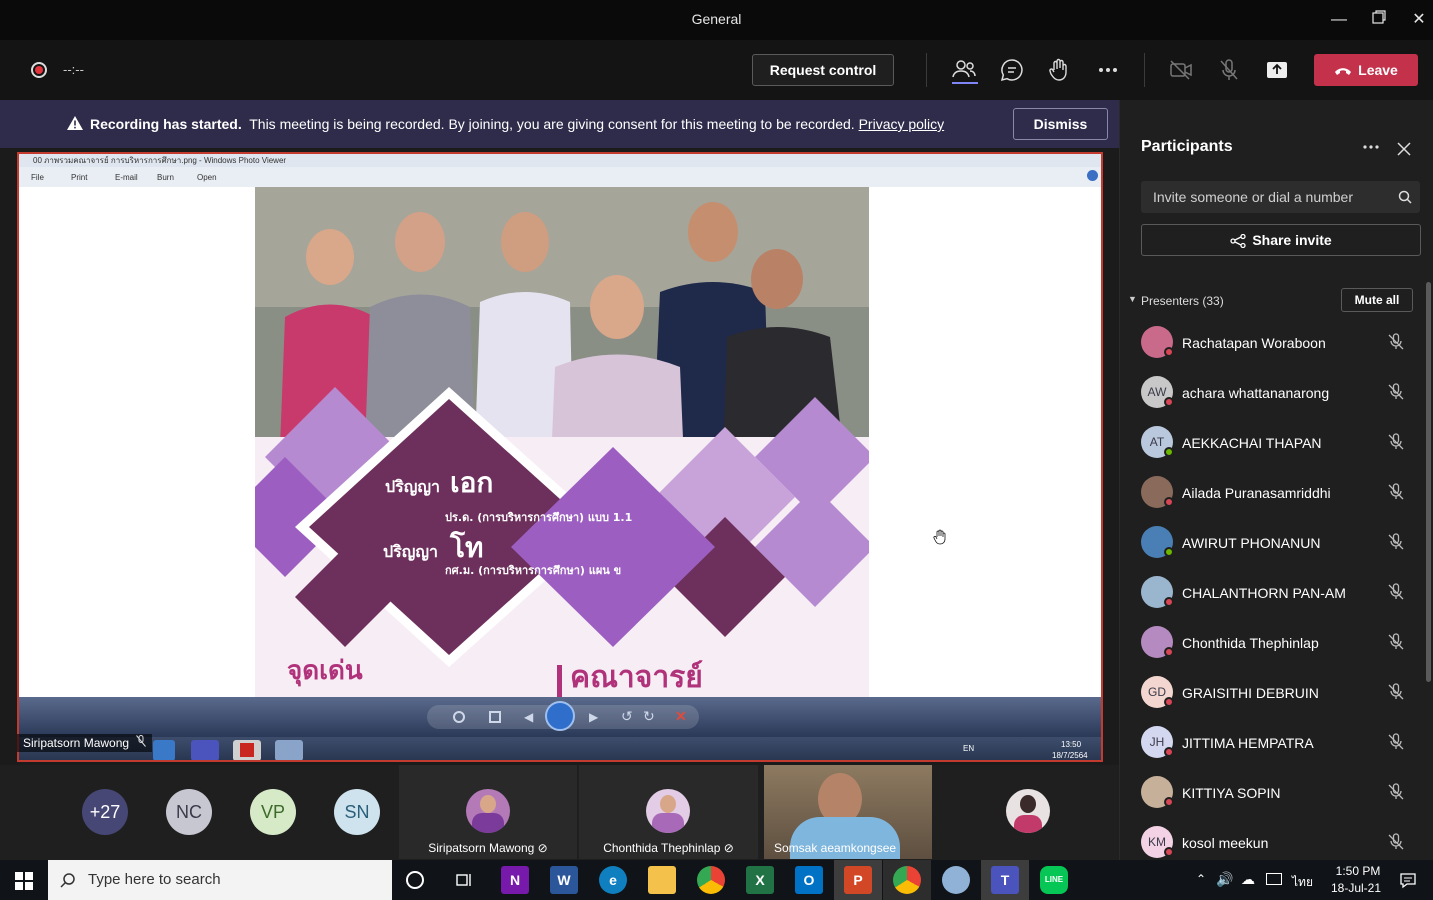 This screenshot has width=1433, height=900. Describe the element at coordinates (1224, 879) in the screenshot. I see `volume-icon: 🔊` at that location.